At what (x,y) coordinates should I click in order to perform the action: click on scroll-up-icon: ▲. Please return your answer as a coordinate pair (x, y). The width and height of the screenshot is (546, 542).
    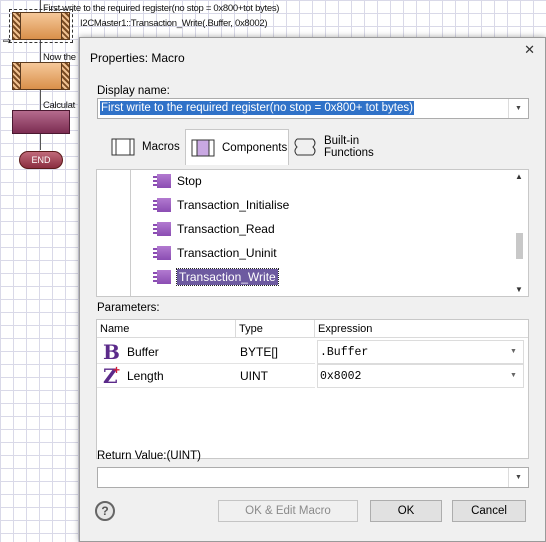
    Looking at the image, I should click on (519, 176).